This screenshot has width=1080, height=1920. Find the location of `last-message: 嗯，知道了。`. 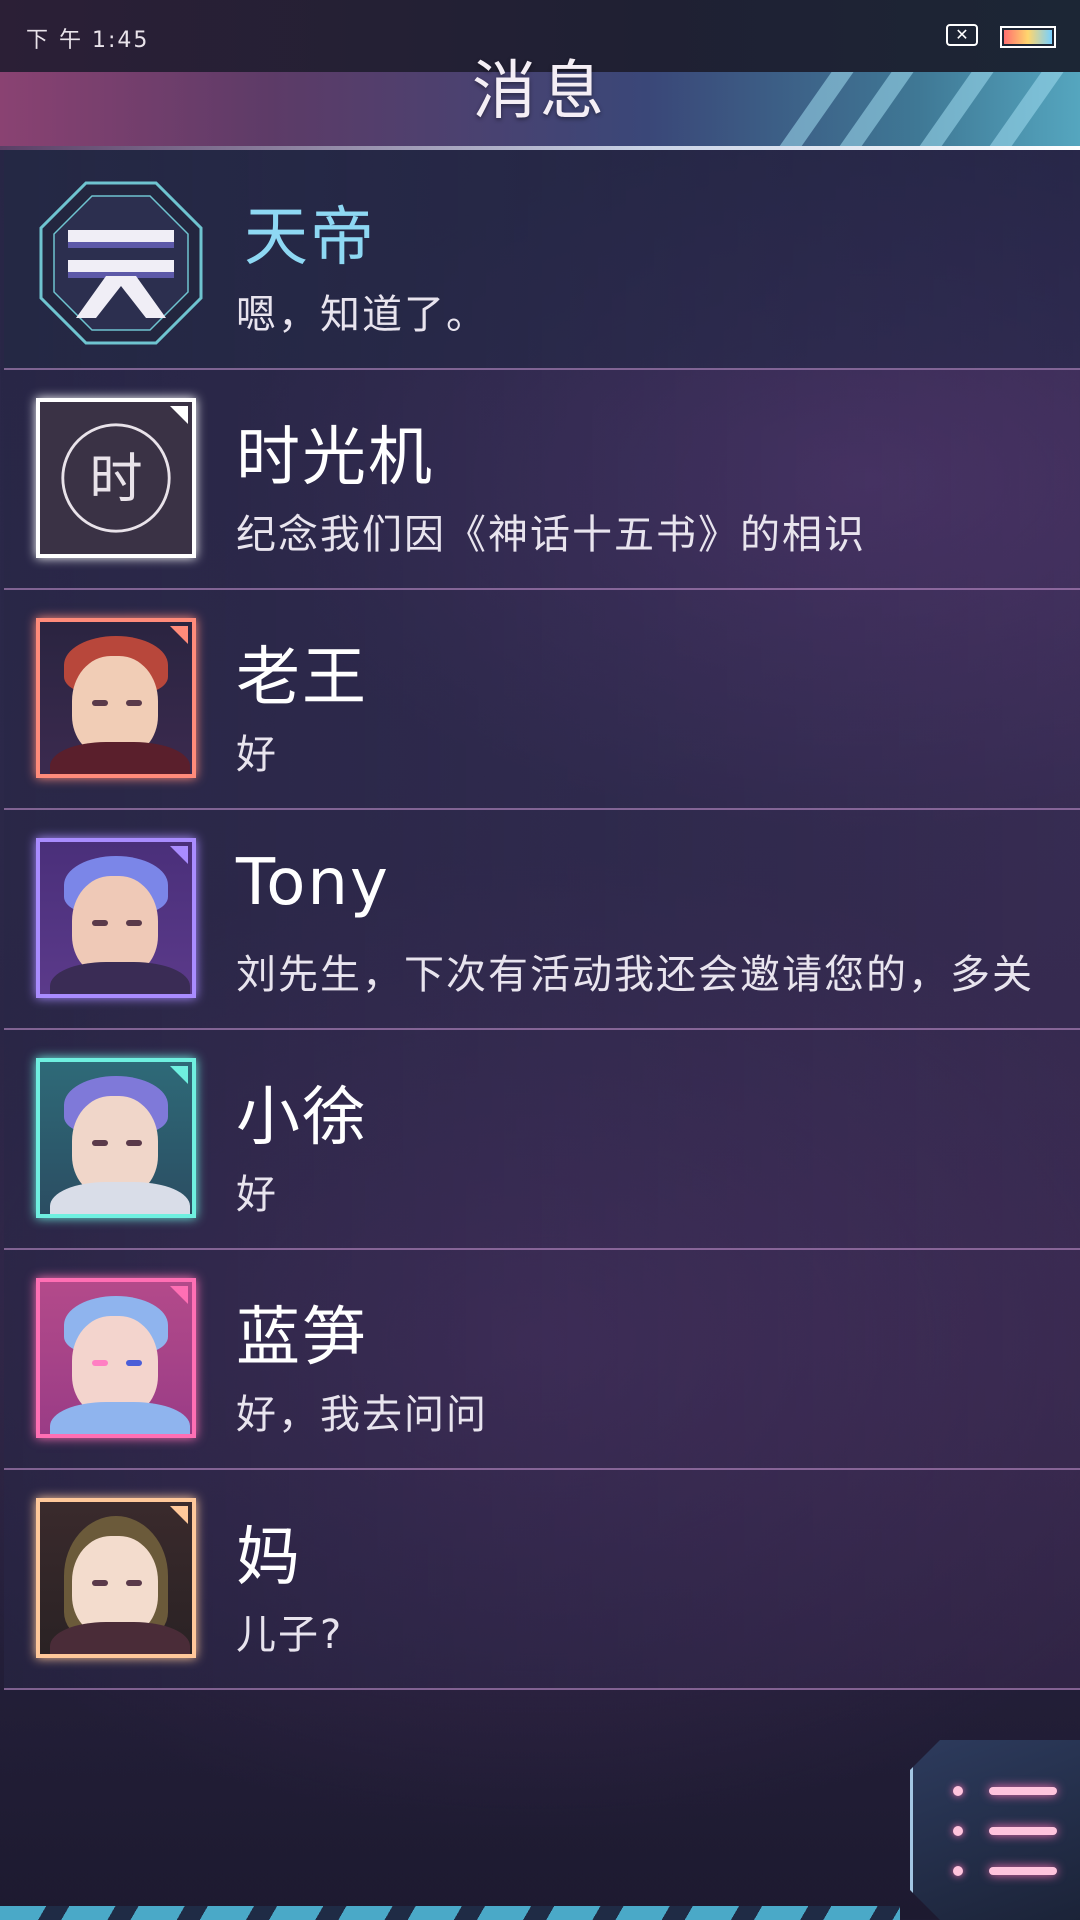

last-message: 嗯，知道了。 is located at coordinates (362, 315).